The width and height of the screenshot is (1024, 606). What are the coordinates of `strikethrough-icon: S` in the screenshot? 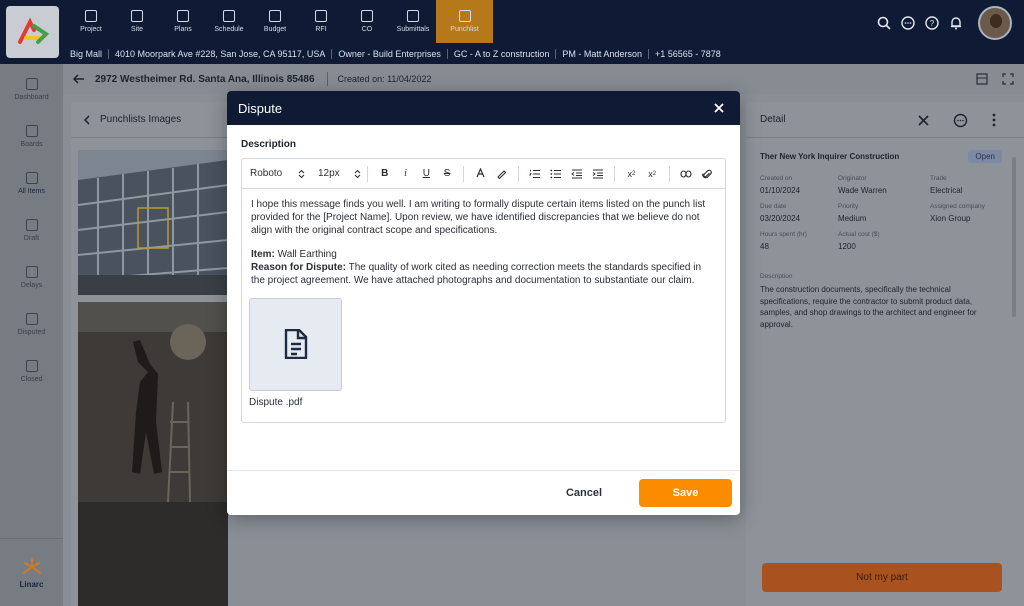 It's located at (447, 174).